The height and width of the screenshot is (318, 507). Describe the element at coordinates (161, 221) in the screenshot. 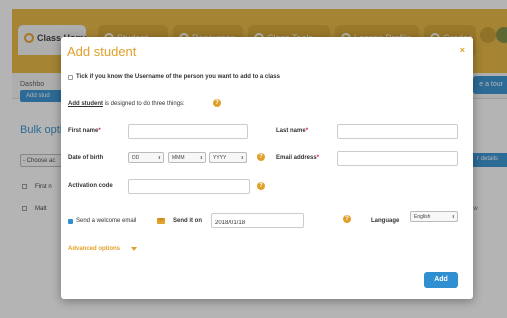

I see `envelope-icon` at that location.